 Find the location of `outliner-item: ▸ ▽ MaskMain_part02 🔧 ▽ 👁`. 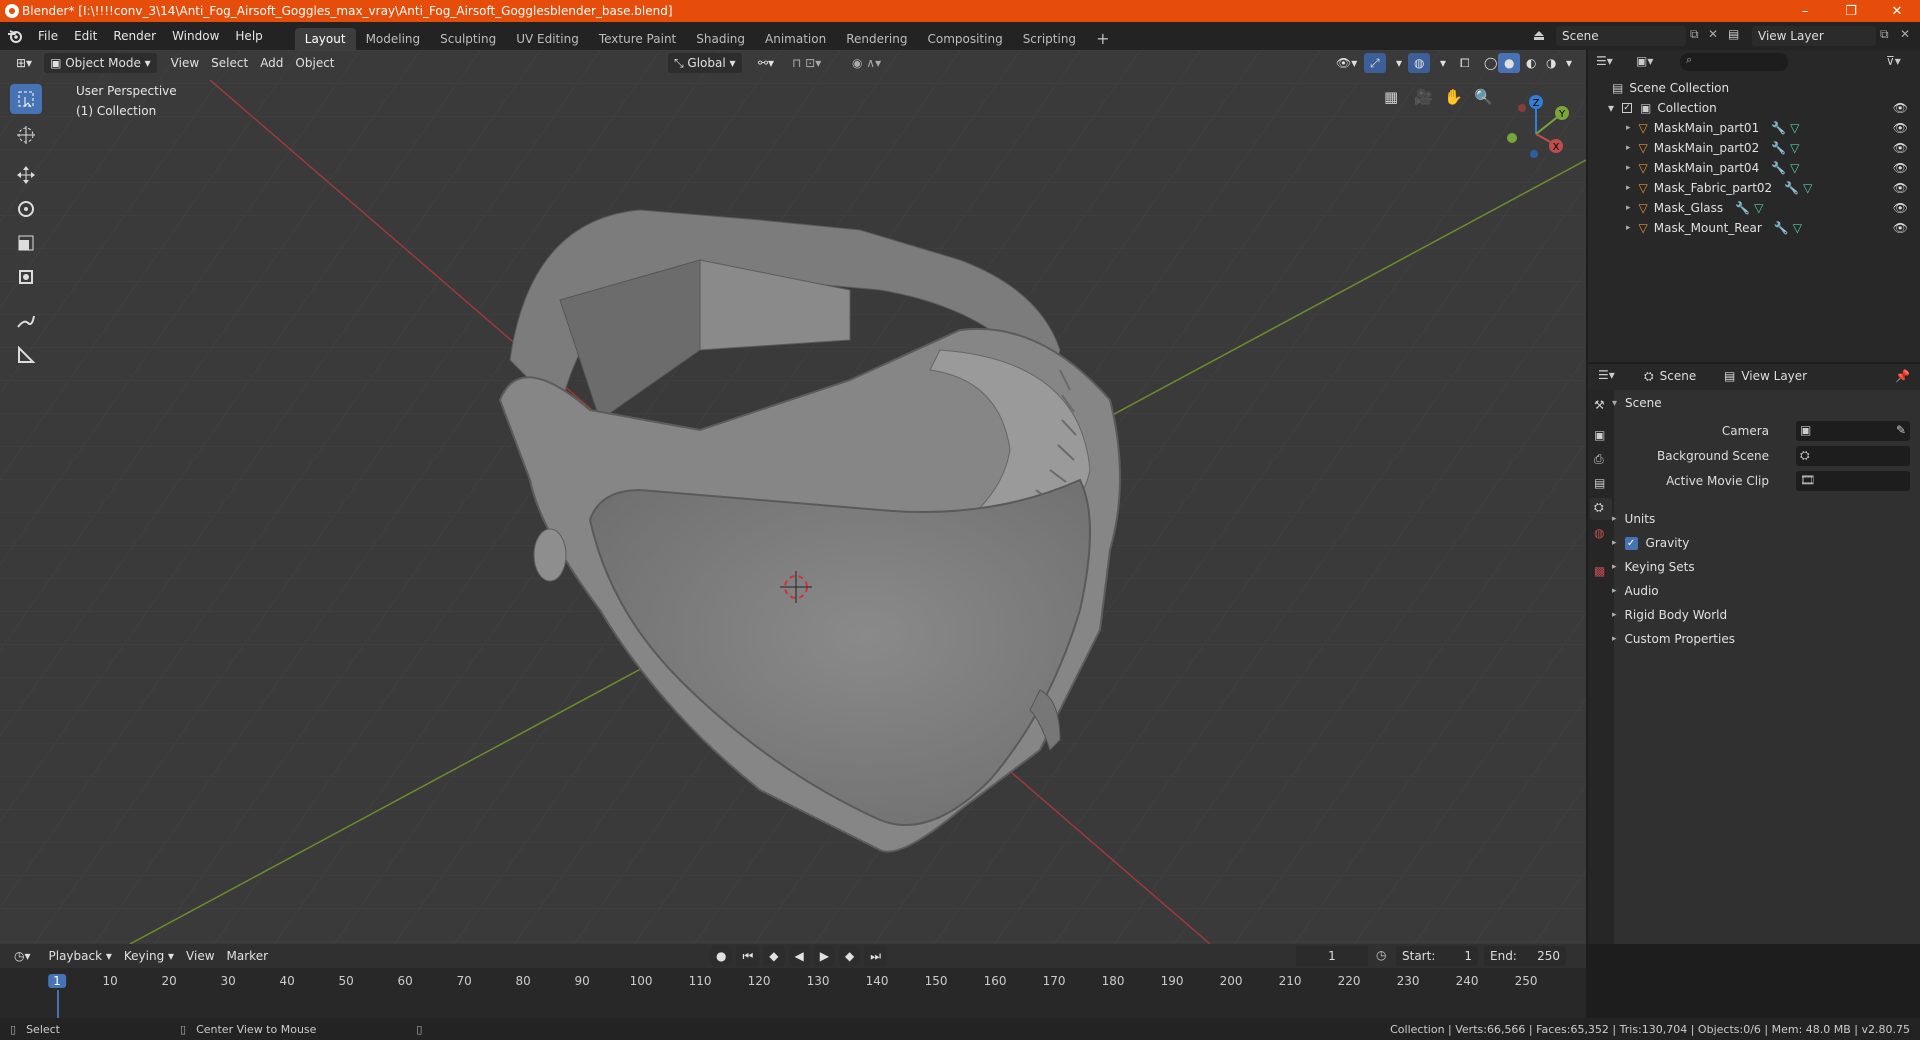

outliner-item: ▸ ▽ MaskMain_part02 🔧 ▽ 👁 is located at coordinates (1754, 148).